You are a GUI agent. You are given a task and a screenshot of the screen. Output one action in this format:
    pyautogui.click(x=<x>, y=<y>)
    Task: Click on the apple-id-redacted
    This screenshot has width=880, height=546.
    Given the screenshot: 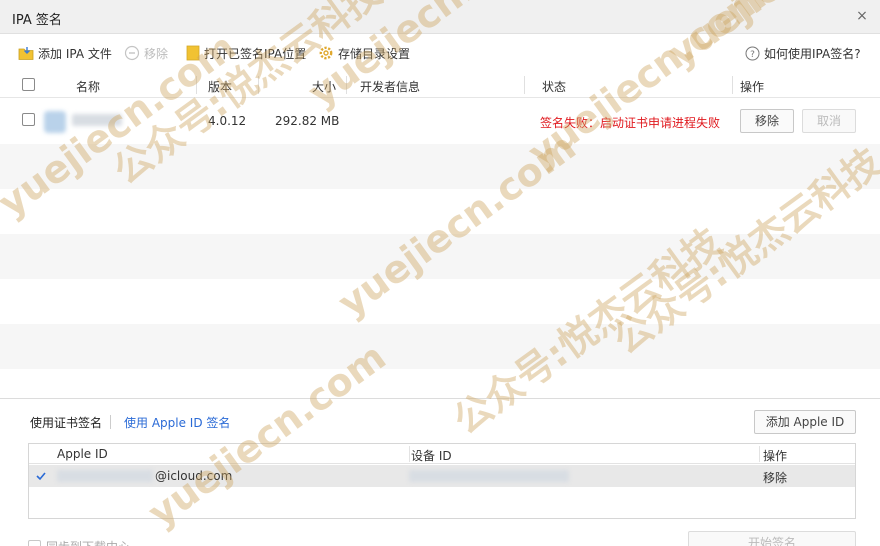 What is the action you would take?
    pyautogui.click(x=105, y=476)
    